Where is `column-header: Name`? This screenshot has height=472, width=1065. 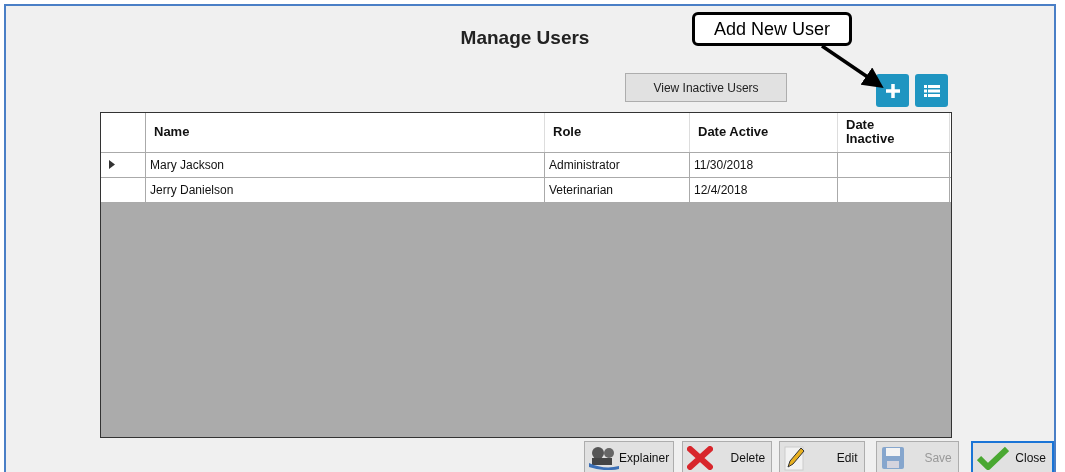 column-header: Name is located at coordinates (345, 132).